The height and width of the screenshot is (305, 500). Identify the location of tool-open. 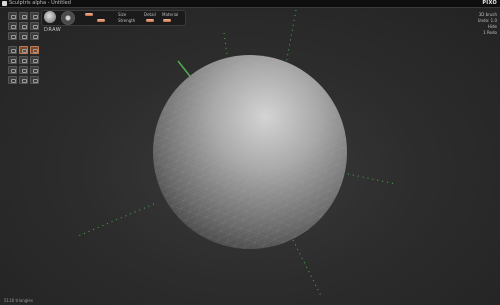
(12, 70).